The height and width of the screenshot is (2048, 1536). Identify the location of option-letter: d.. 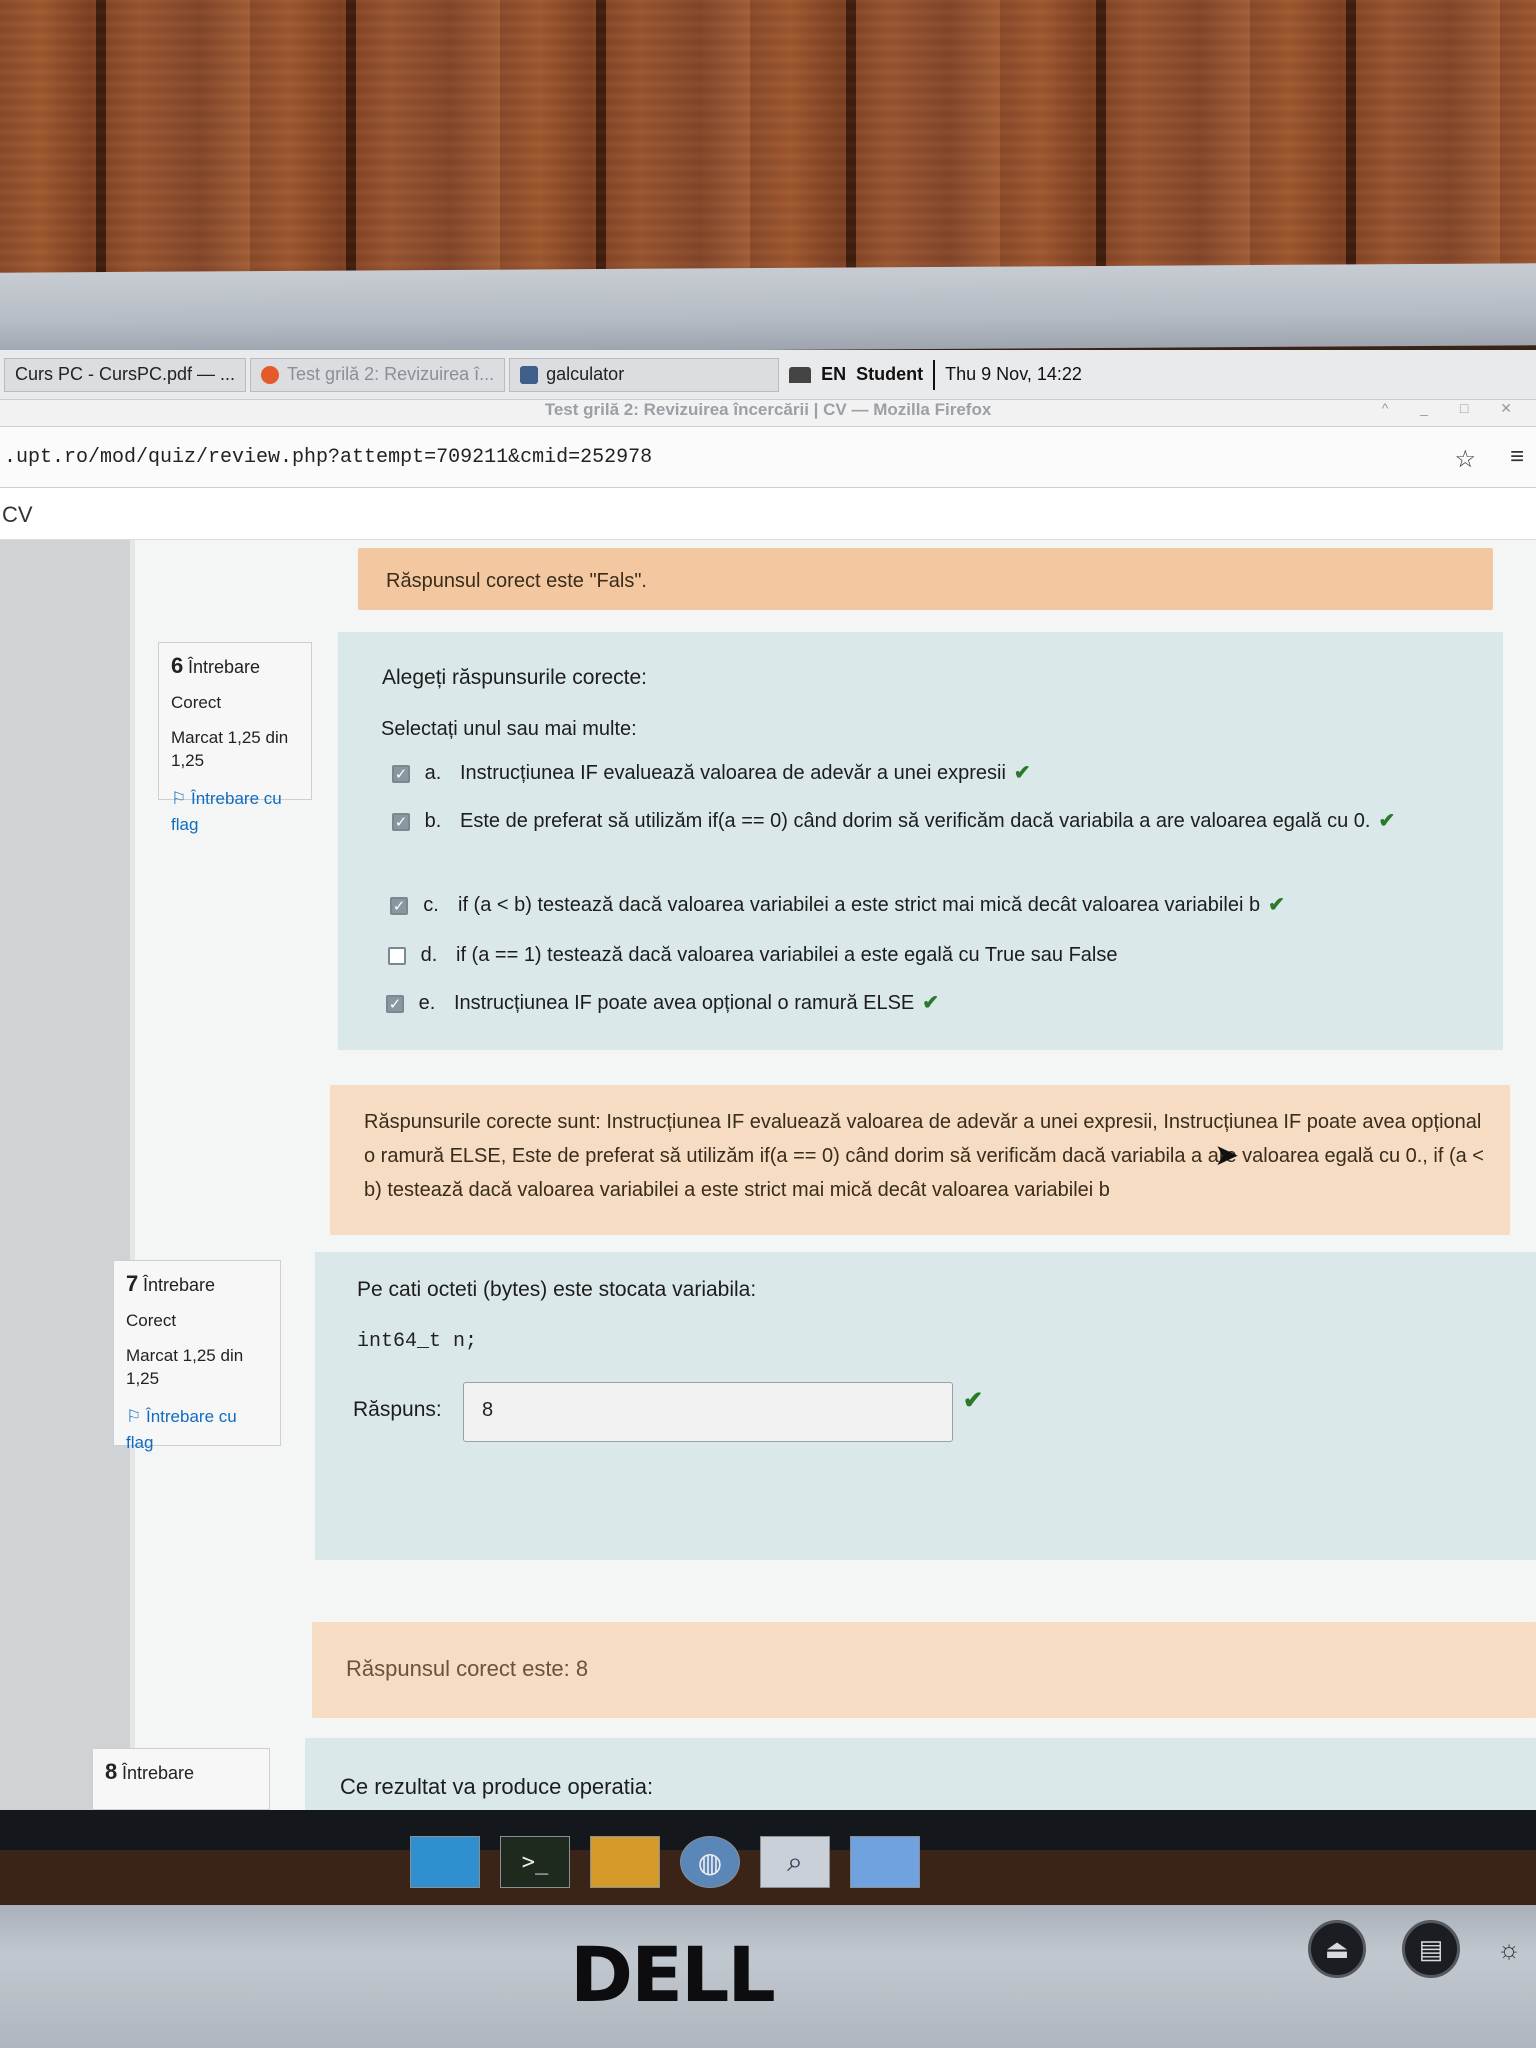
(429, 955).